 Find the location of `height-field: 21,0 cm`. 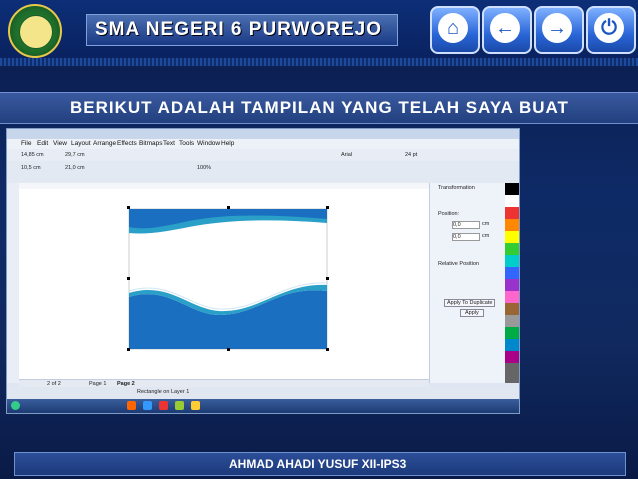

height-field: 21,0 cm is located at coordinates (75, 168).